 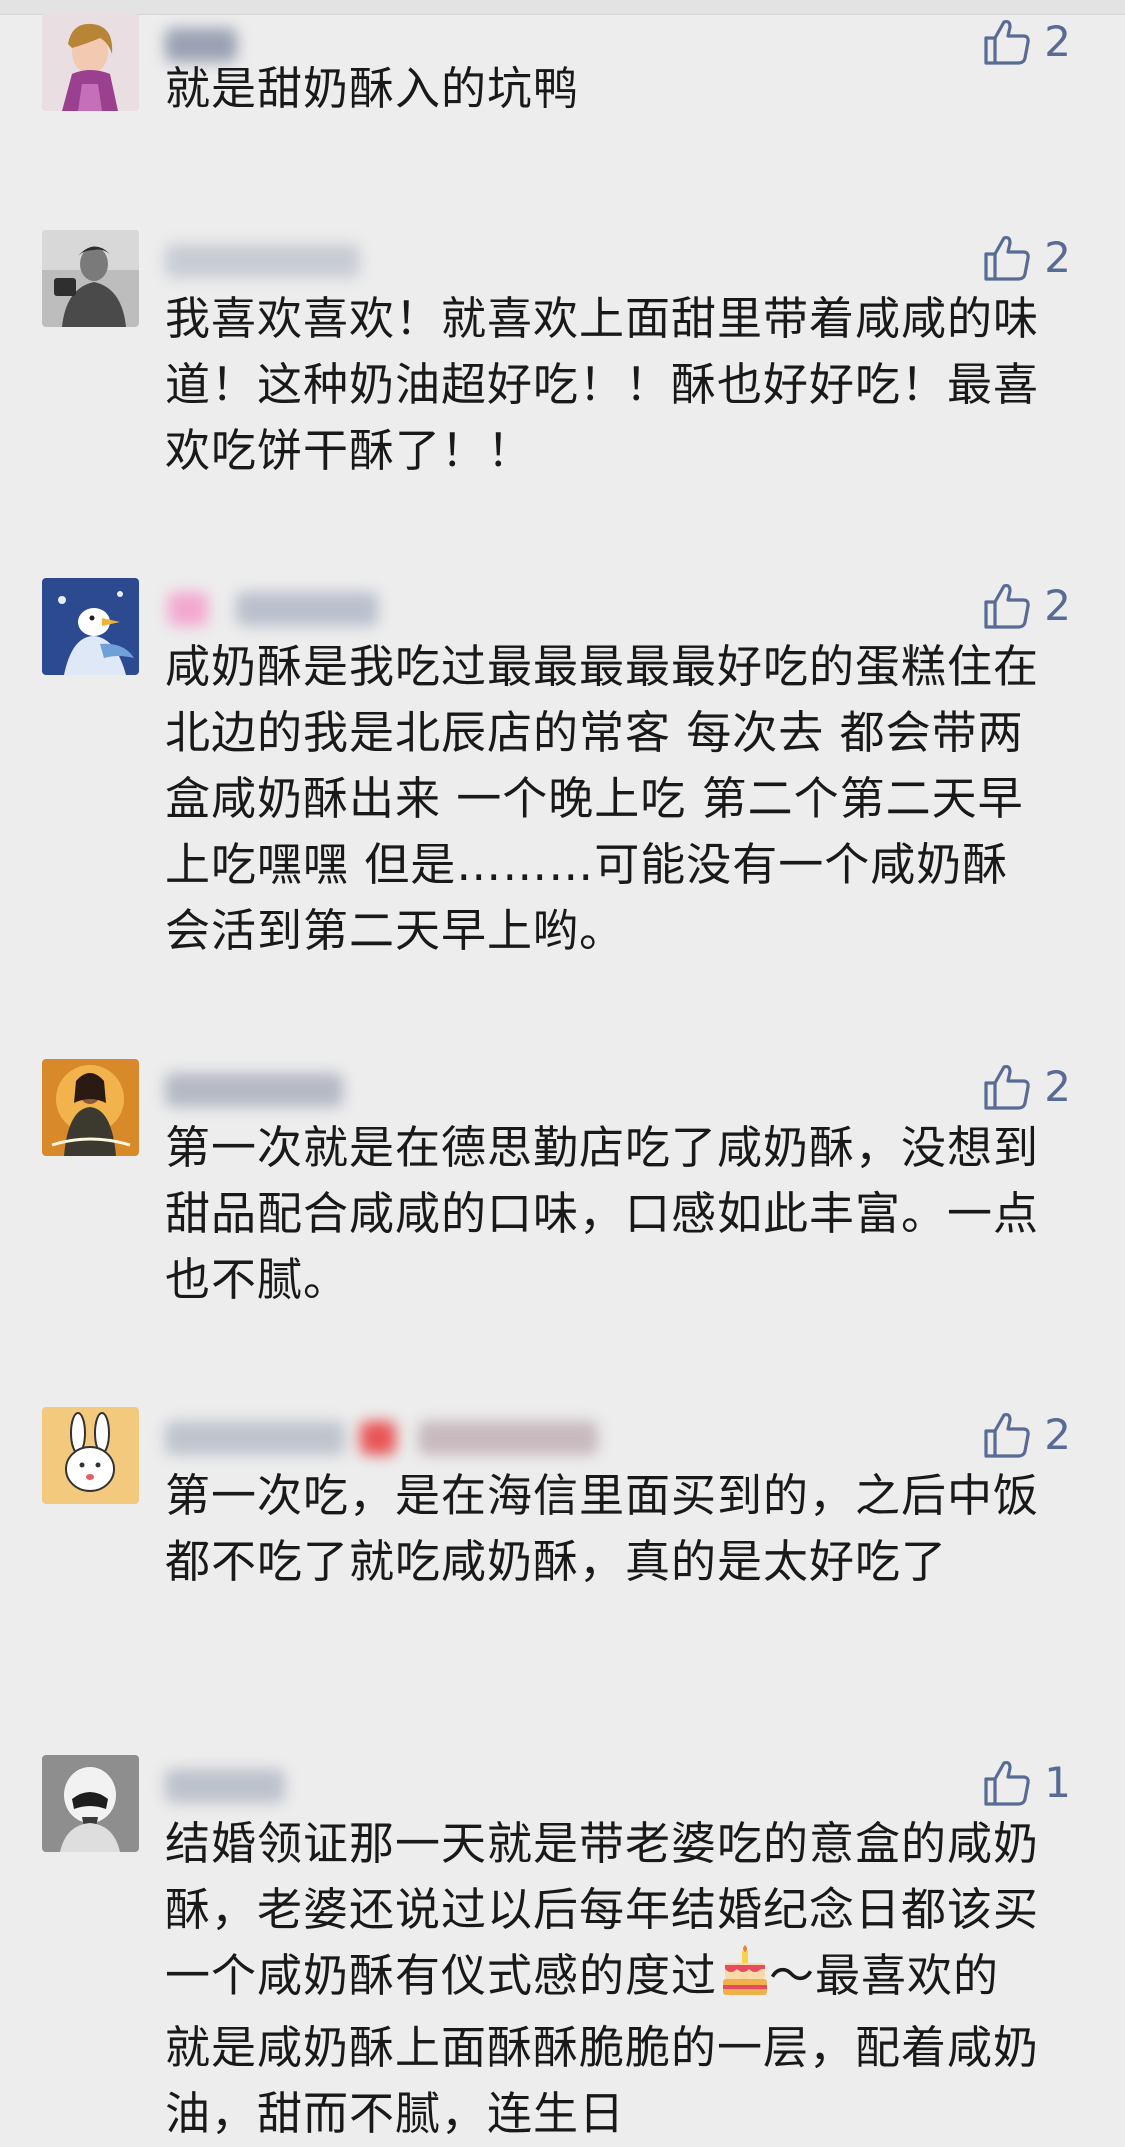 I want to click on comment-text: 就是甜奶酥入的坑鸭, so click(x=372, y=88).